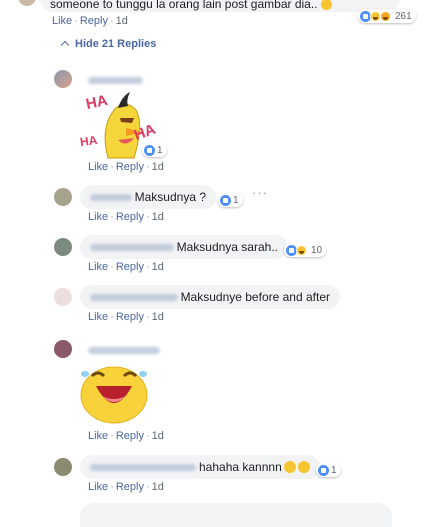 The width and height of the screenshot is (446, 527). I want to click on comment-bubble: Maksudnya ?, so click(148, 197).